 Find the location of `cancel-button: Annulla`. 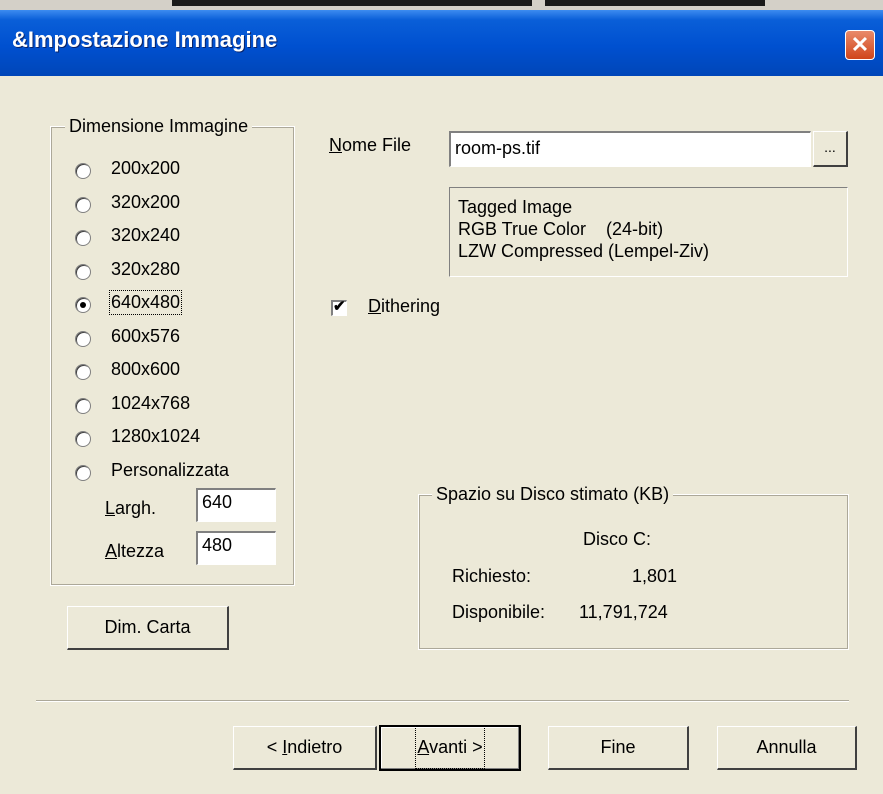

cancel-button: Annulla is located at coordinates (787, 748).